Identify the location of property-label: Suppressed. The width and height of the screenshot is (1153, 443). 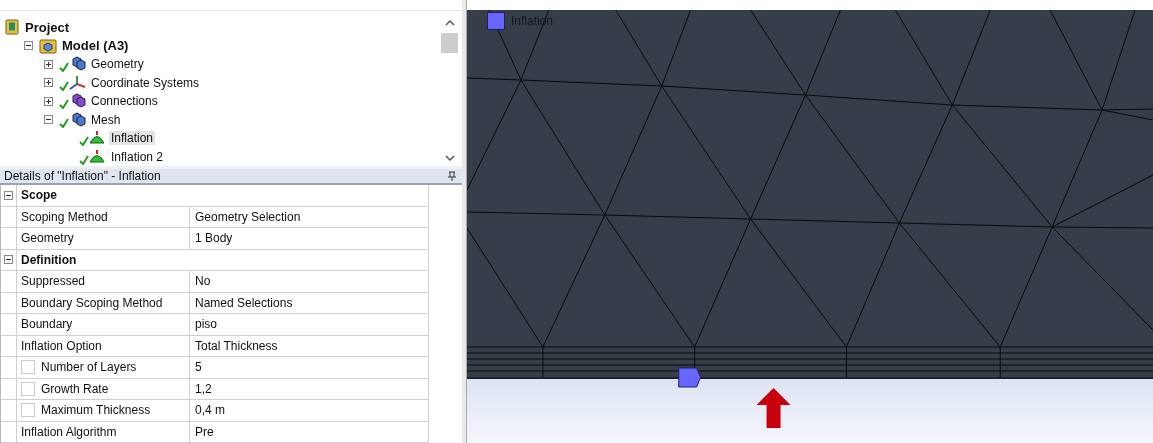
(53, 281).